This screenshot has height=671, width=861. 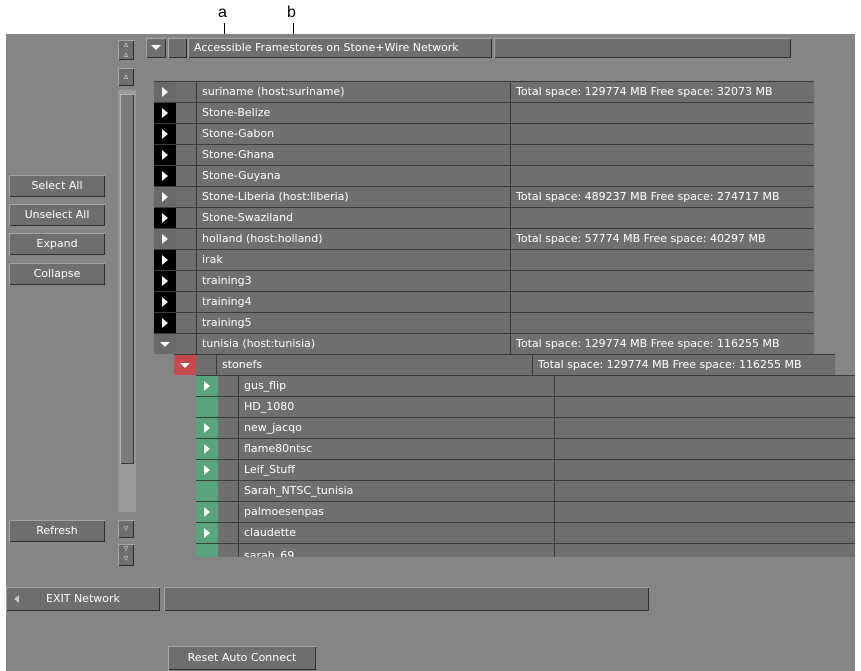 What do you see at coordinates (484, 322) in the screenshot?
I see `host-row: training5` at bounding box center [484, 322].